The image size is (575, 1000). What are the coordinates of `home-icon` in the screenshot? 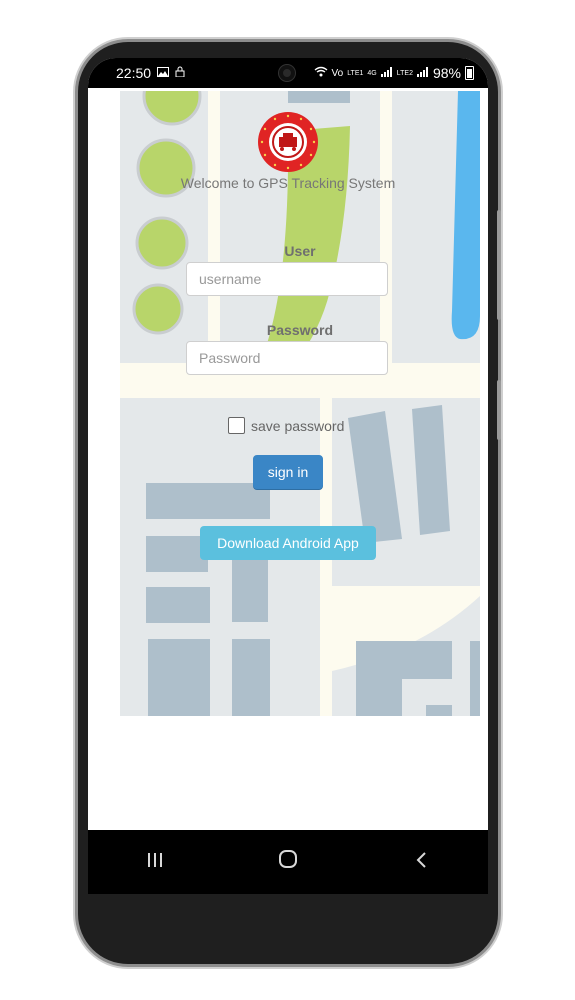 It's located at (288, 862).